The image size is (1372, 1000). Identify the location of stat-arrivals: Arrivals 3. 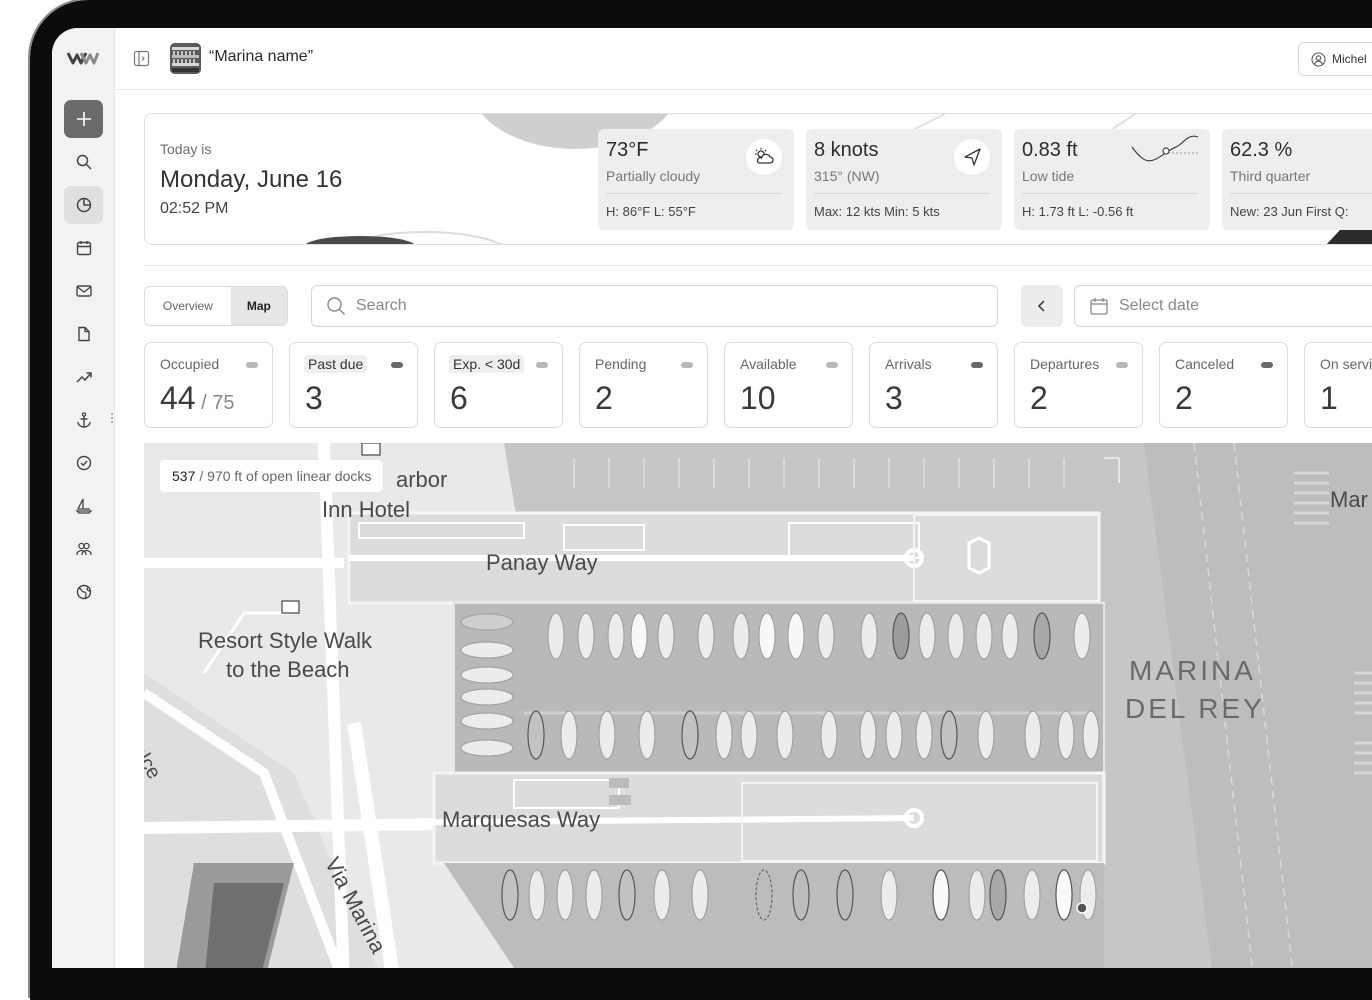
(933, 385).